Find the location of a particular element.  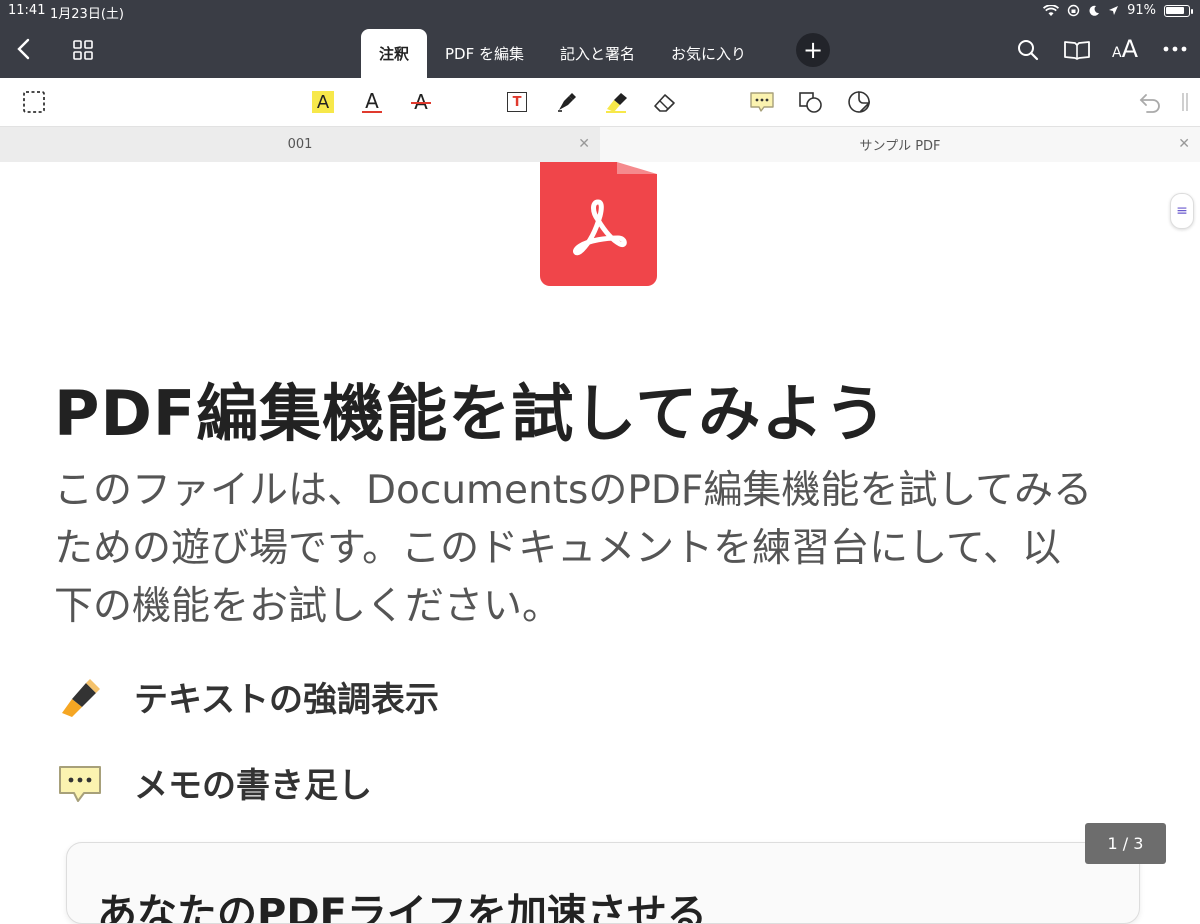

undo-tool is located at coordinates (1150, 102).